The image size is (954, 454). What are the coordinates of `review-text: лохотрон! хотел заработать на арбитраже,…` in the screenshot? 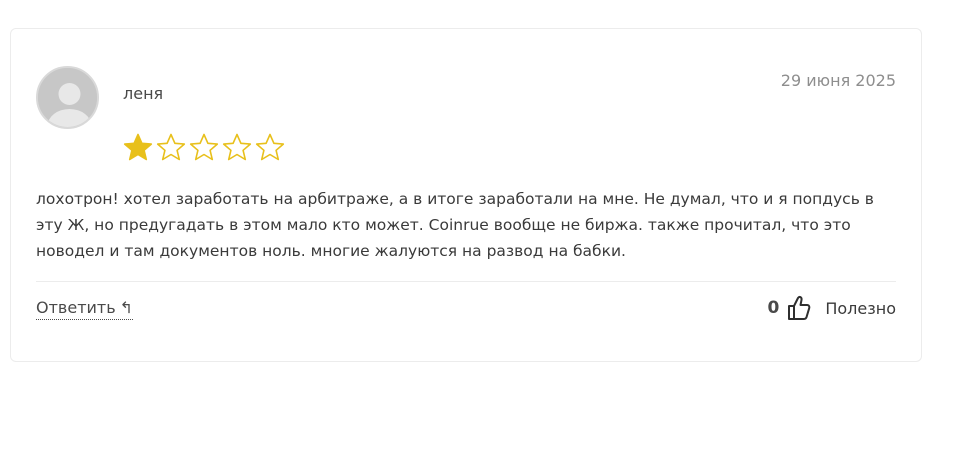 It's located at (455, 225).